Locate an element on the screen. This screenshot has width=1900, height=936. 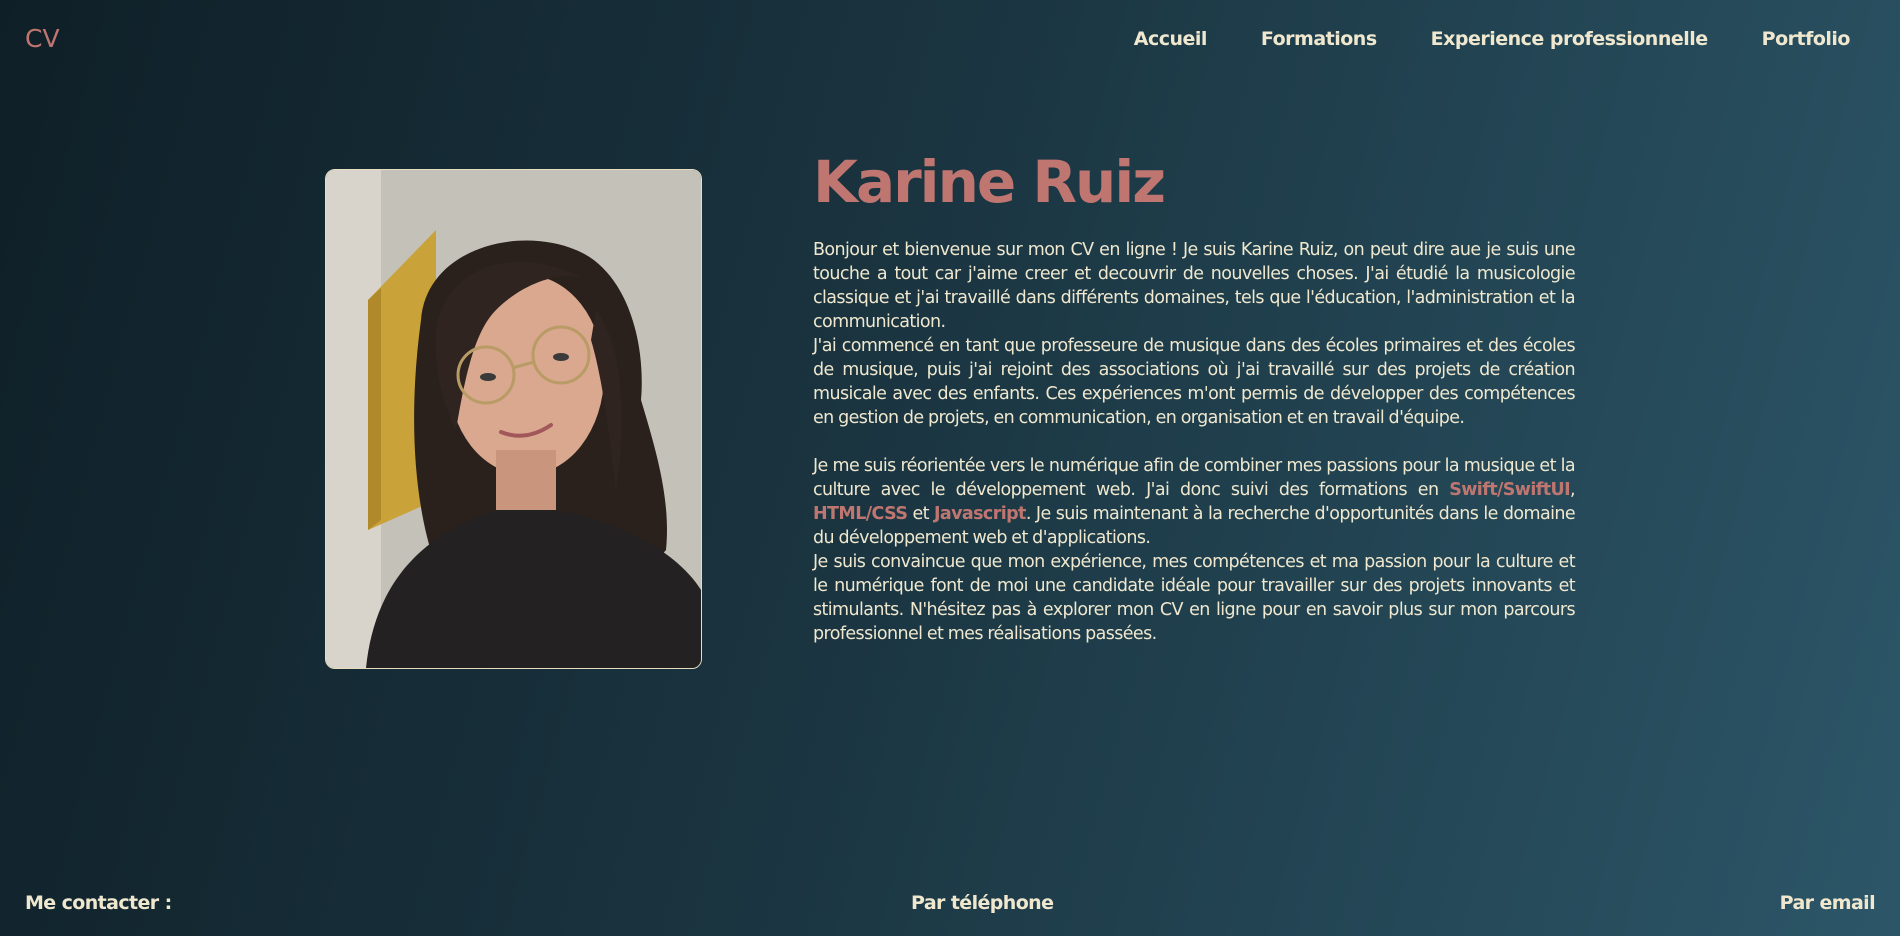
bio-text: , is located at coordinates (1573, 490).